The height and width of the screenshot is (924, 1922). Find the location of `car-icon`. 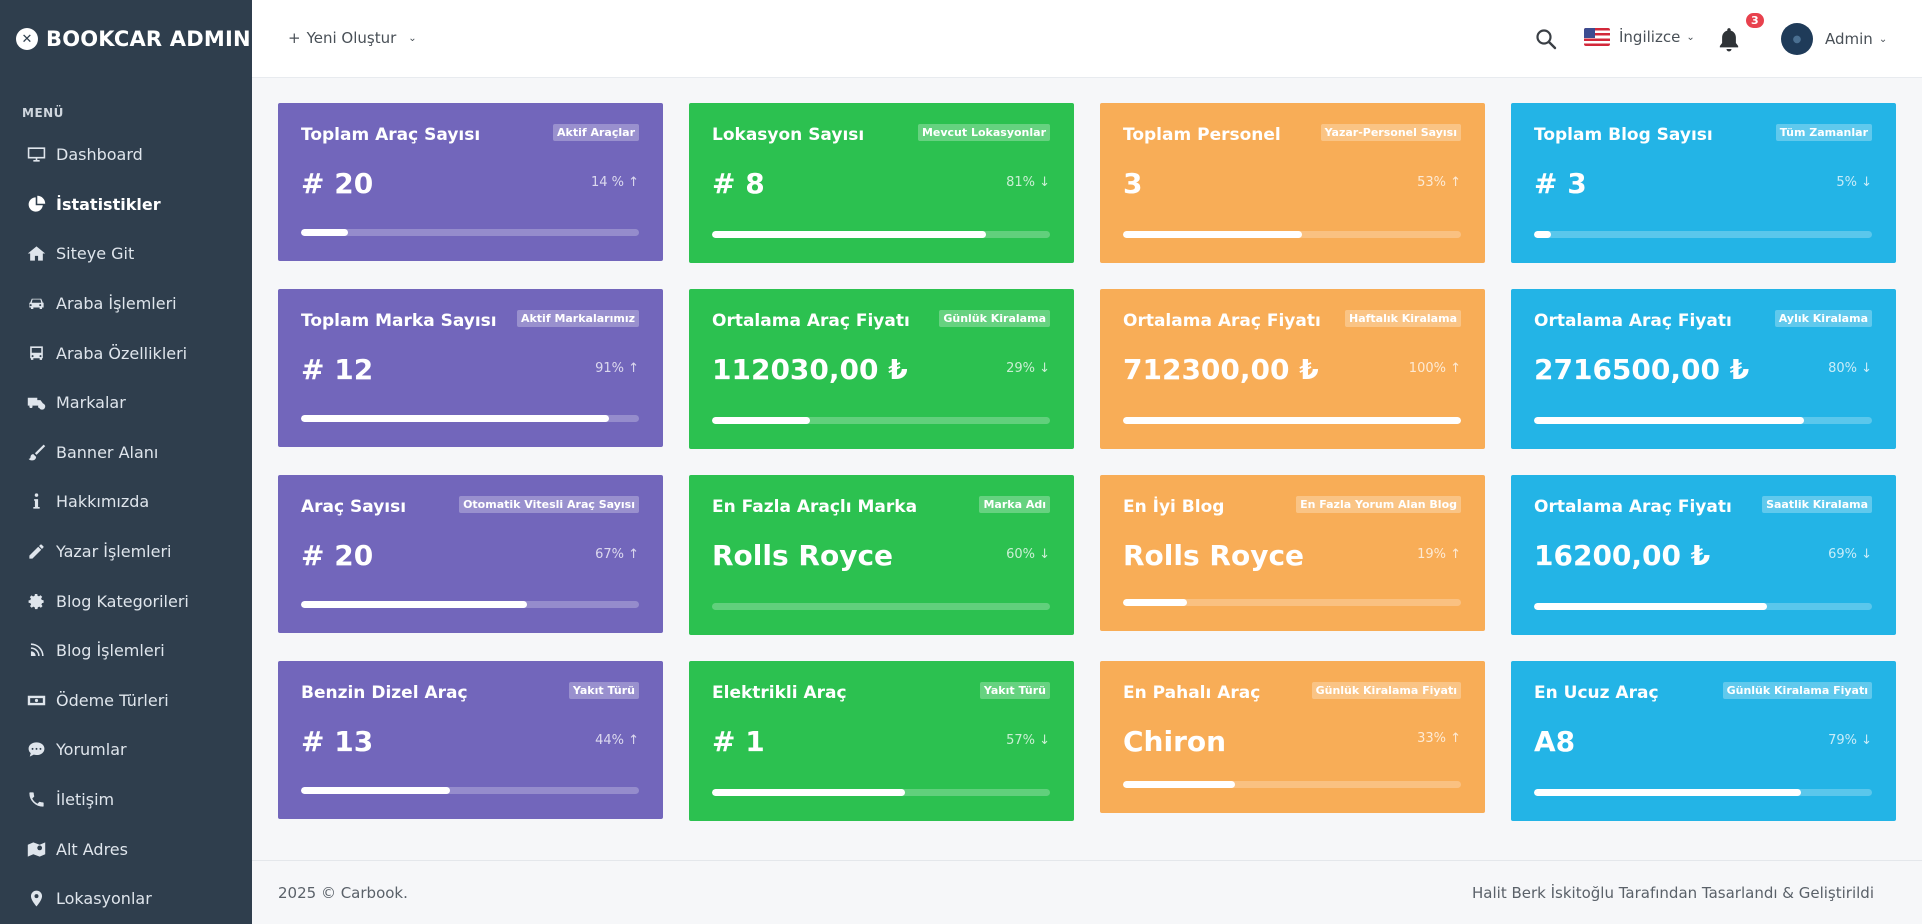

car-icon is located at coordinates (36, 304).